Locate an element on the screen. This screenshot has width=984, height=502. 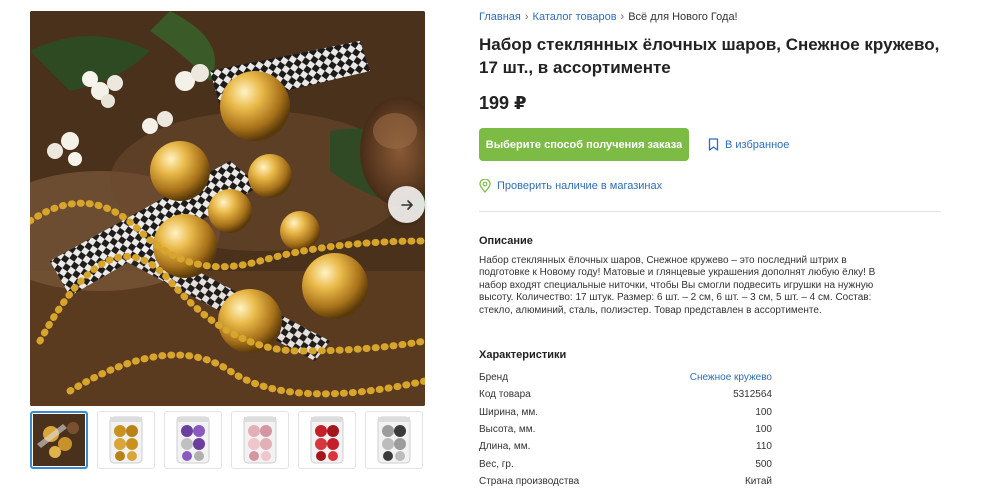
breadcrumb-catalog: Каталог товаров is located at coordinates (575, 17).